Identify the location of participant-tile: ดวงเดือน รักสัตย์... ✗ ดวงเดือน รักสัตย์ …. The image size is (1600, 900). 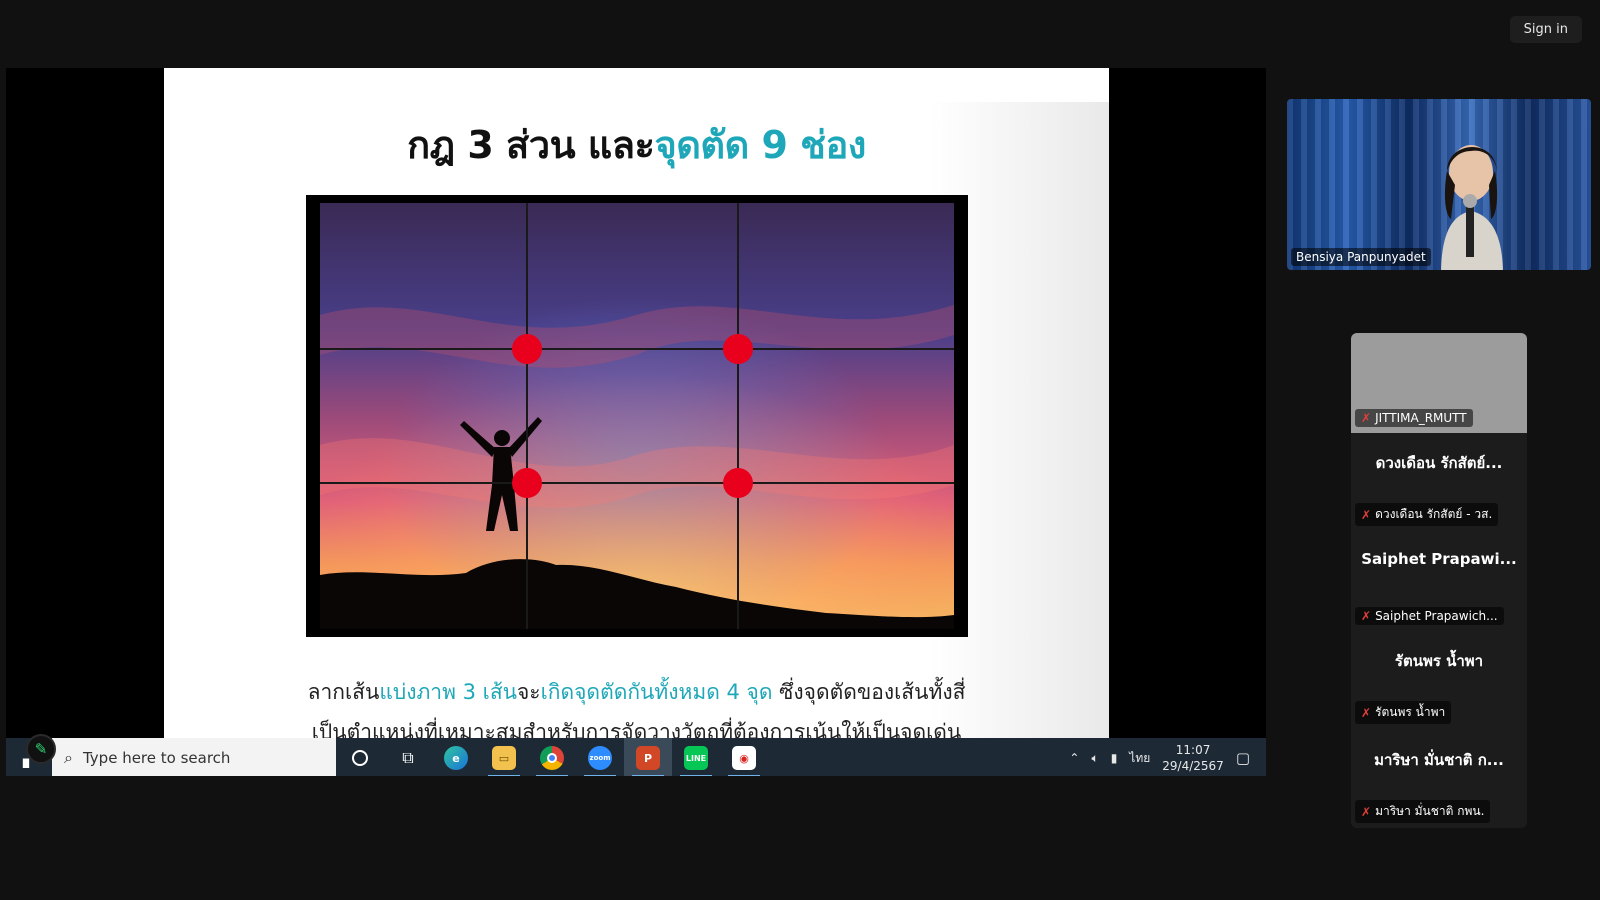
(1439, 482).